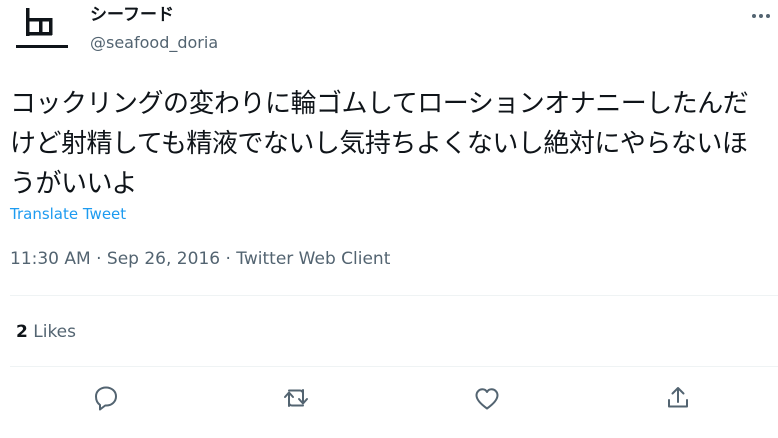  What do you see at coordinates (163, 259) in the screenshot?
I see `tweet-date: Sep 26, 2016` at bounding box center [163, 259].